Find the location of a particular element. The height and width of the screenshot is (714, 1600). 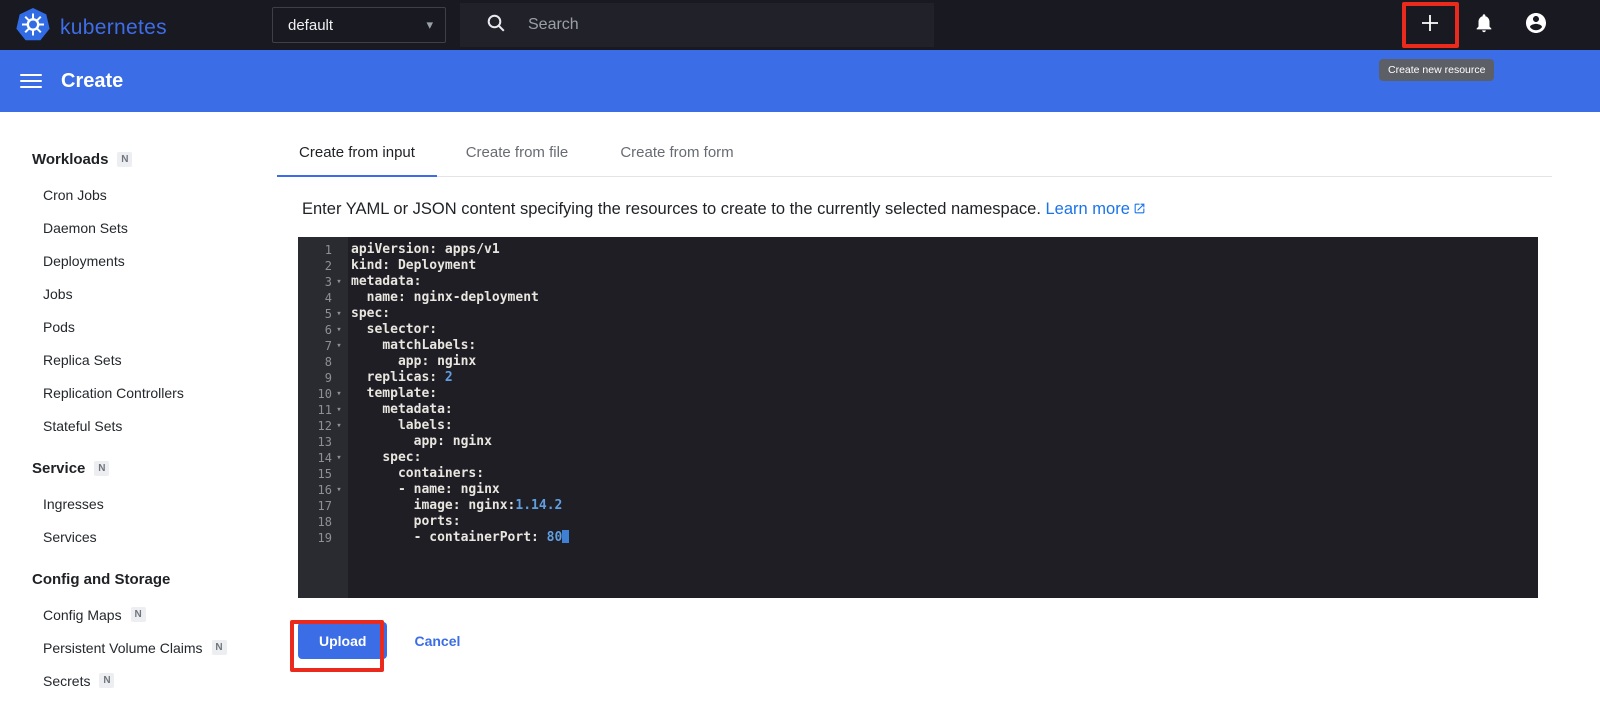

sidebar-item-config-maps: Config Maps N is located at coordinates (154, 614).